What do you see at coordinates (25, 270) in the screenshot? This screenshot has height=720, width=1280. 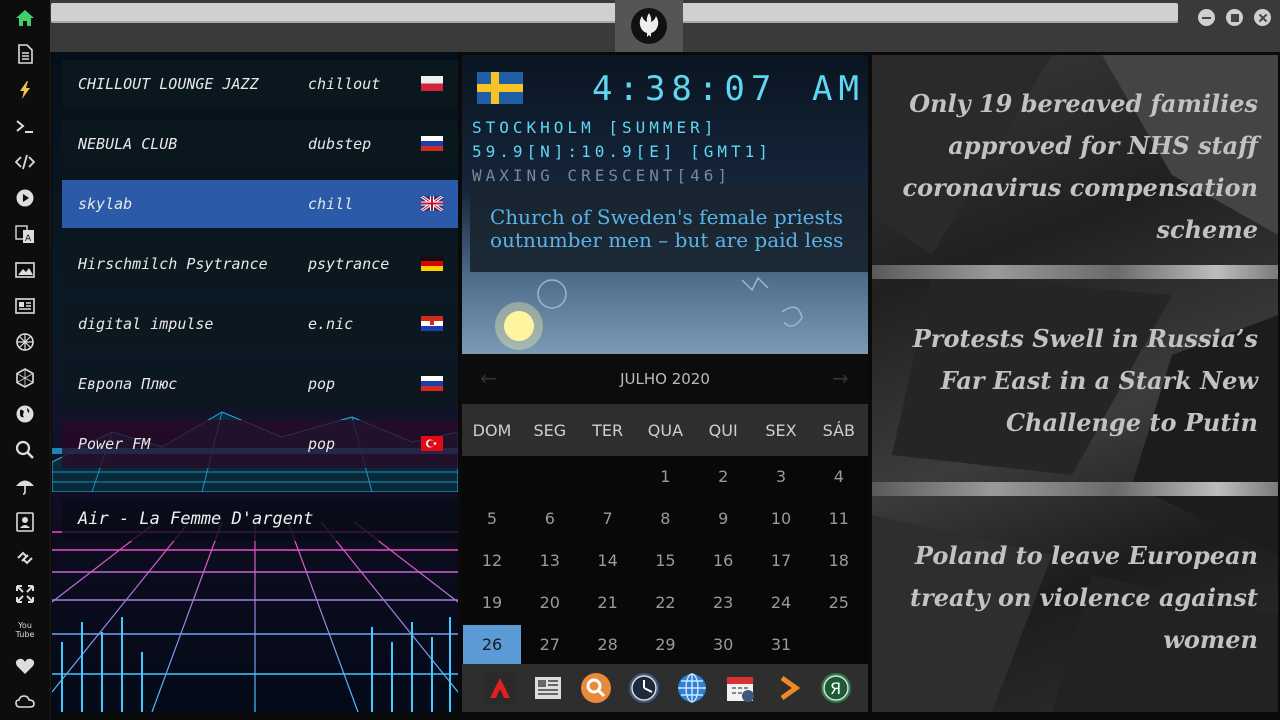 I see `image-icon` at bounding box center [25, 270].